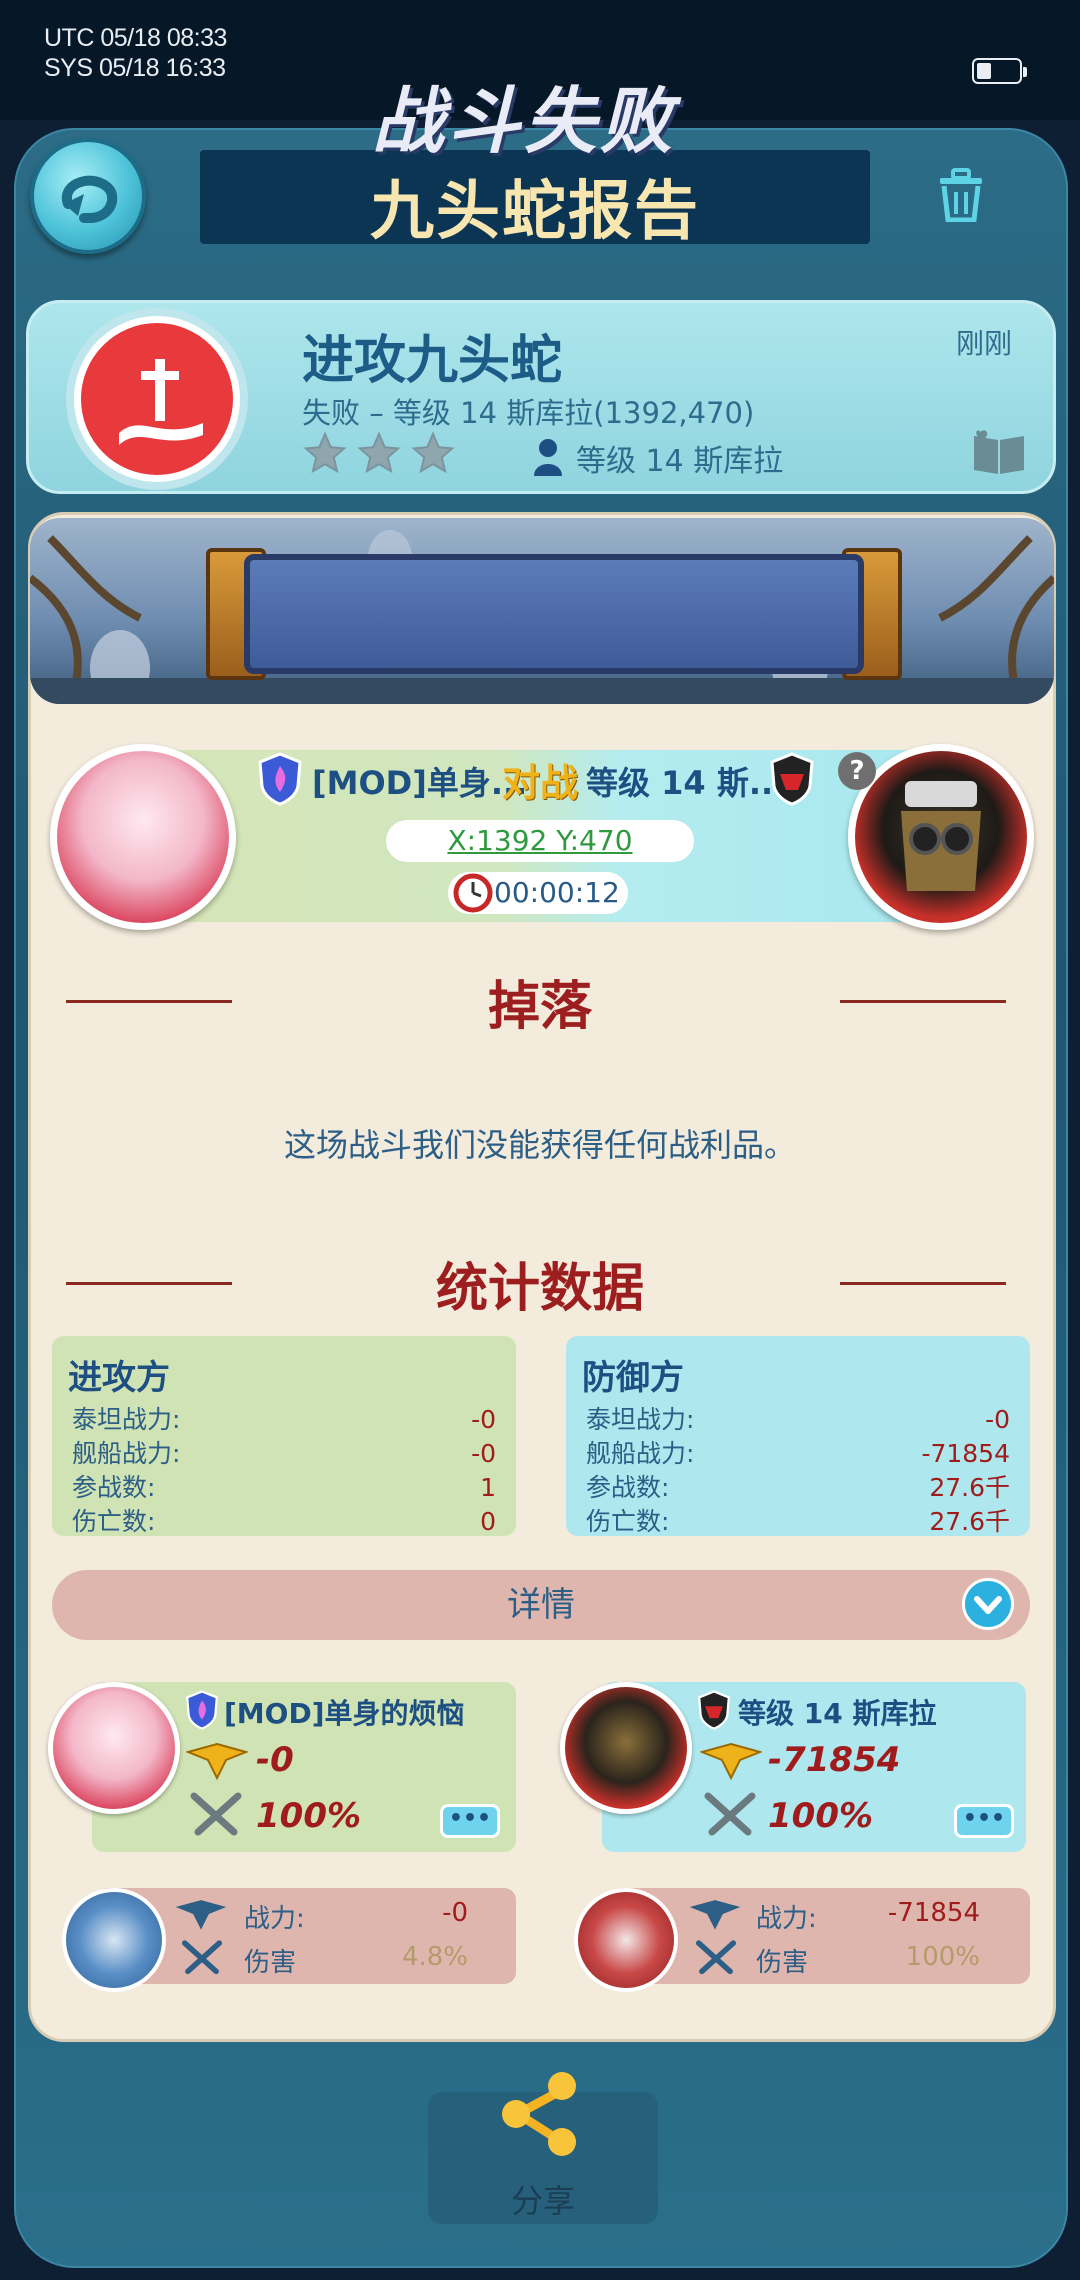  I want to click on attacker-stats: 进攻方 泰坦战力: -0 舰船战力: -0 参战数: 1 伤亡数: 0, so click(284, 1436).